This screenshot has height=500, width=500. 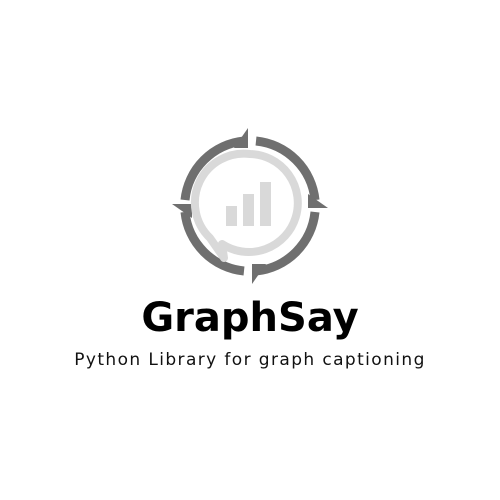 I want to click on graphsay-logo-icon, so click(x=250, y=206).